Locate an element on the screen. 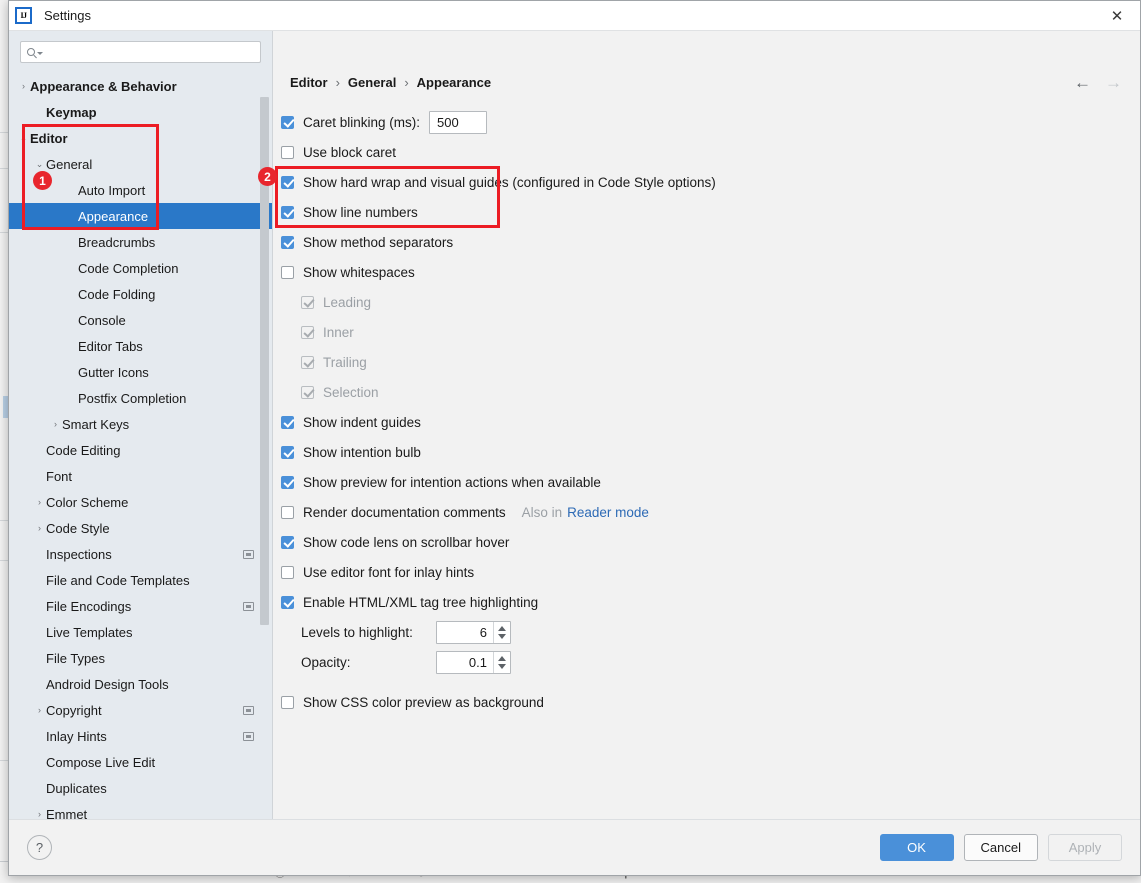 This screenshot has height=883, width=1141. opacity-spinner: 0.1 is located at coordinates (473, 662).